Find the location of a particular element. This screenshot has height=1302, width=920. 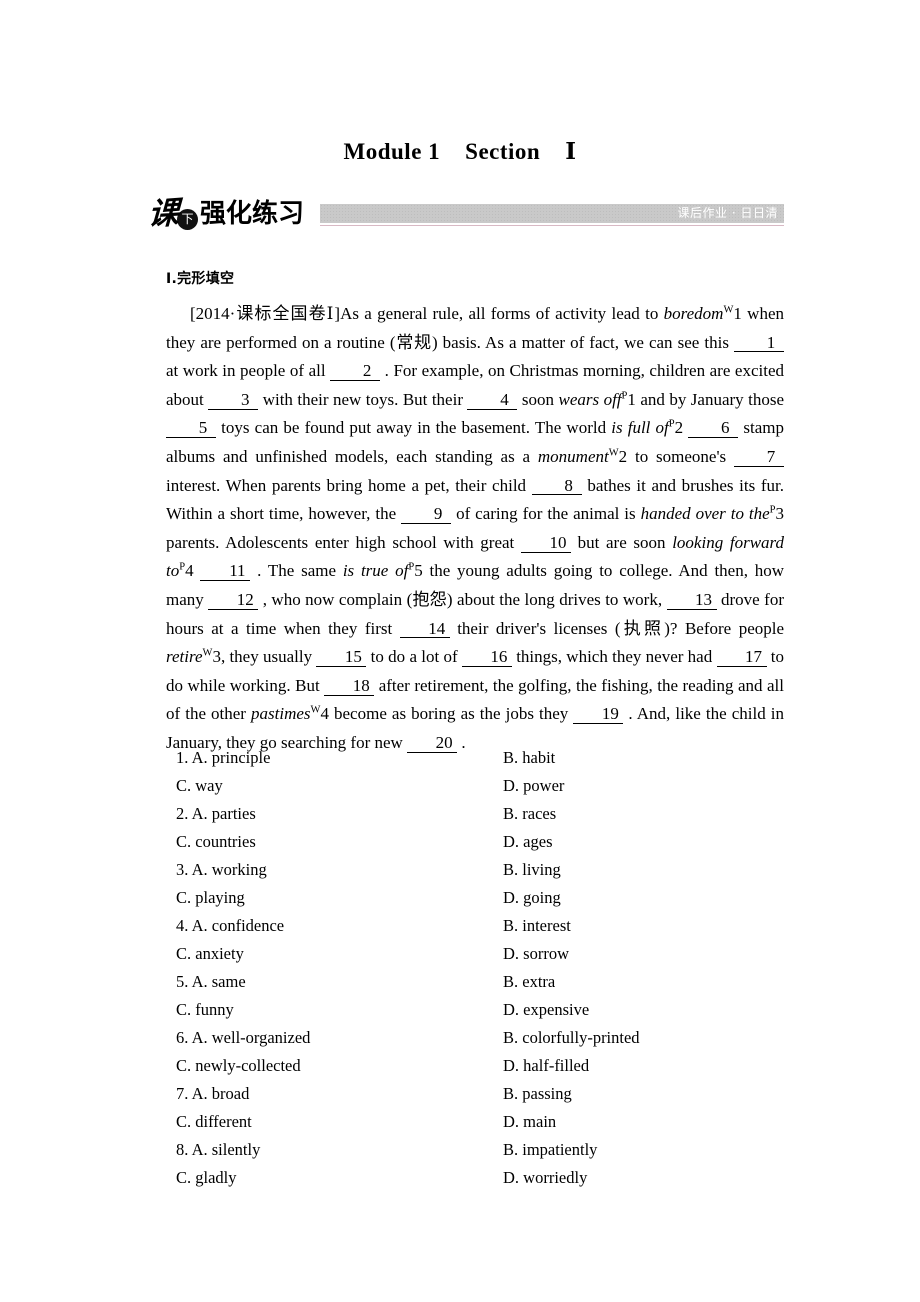

passage-text: but are soon is located at coordinates (625, 542).